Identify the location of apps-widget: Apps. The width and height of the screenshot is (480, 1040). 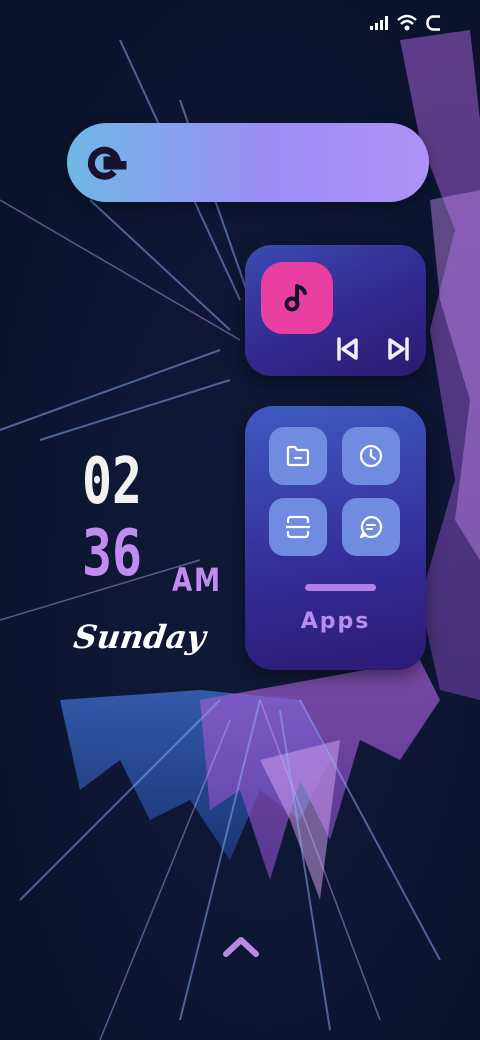
(335, 538).